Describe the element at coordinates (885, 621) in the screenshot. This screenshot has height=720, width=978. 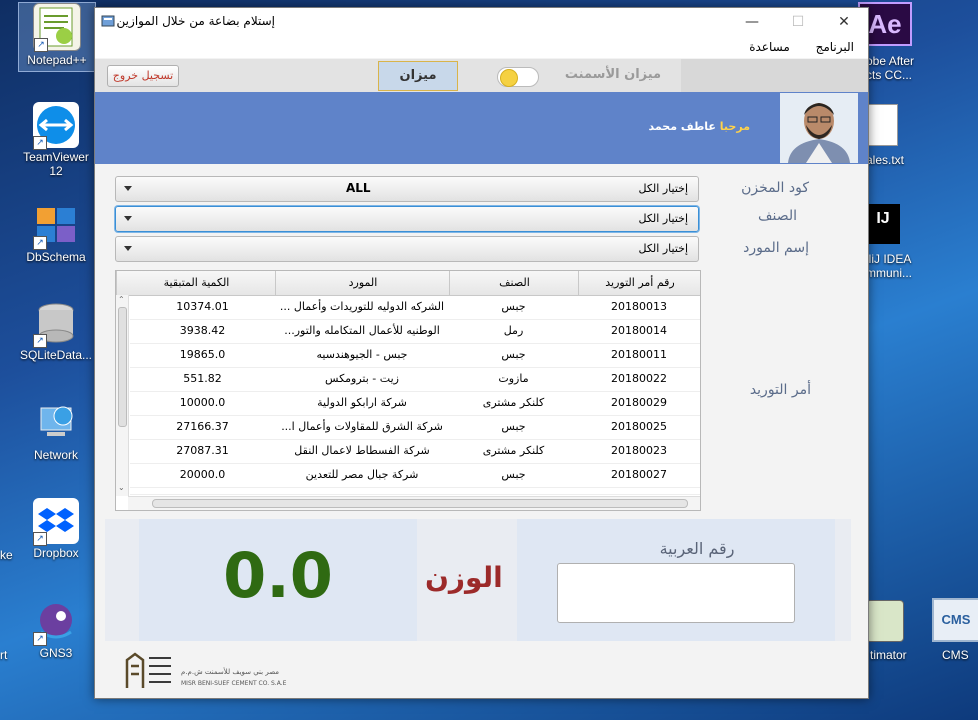
I see `calculator-icon` at that location.